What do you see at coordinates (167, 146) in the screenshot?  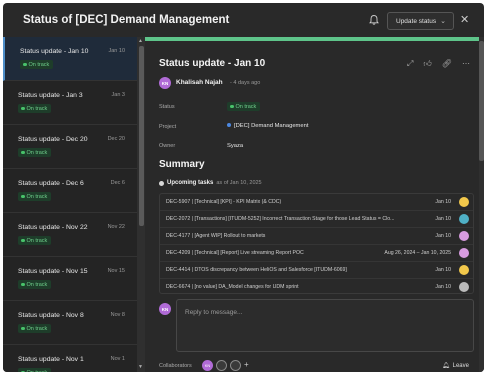 I see `owner-label: Owner` at bounding box center [167, 146].